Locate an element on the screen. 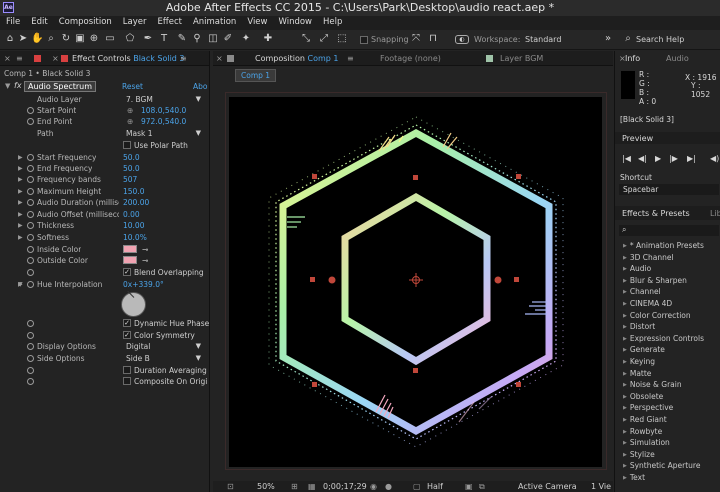  panel-menu-icon-3: ≡ is located at coordinates (350, 58).